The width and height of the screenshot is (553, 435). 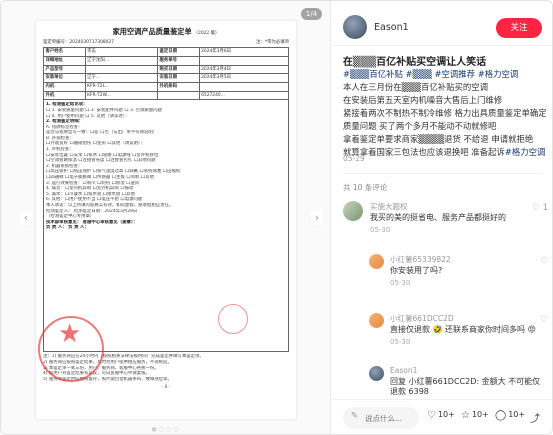 I want to click on comment-text: 你安装用了吗?, so click(x=416, y=270).